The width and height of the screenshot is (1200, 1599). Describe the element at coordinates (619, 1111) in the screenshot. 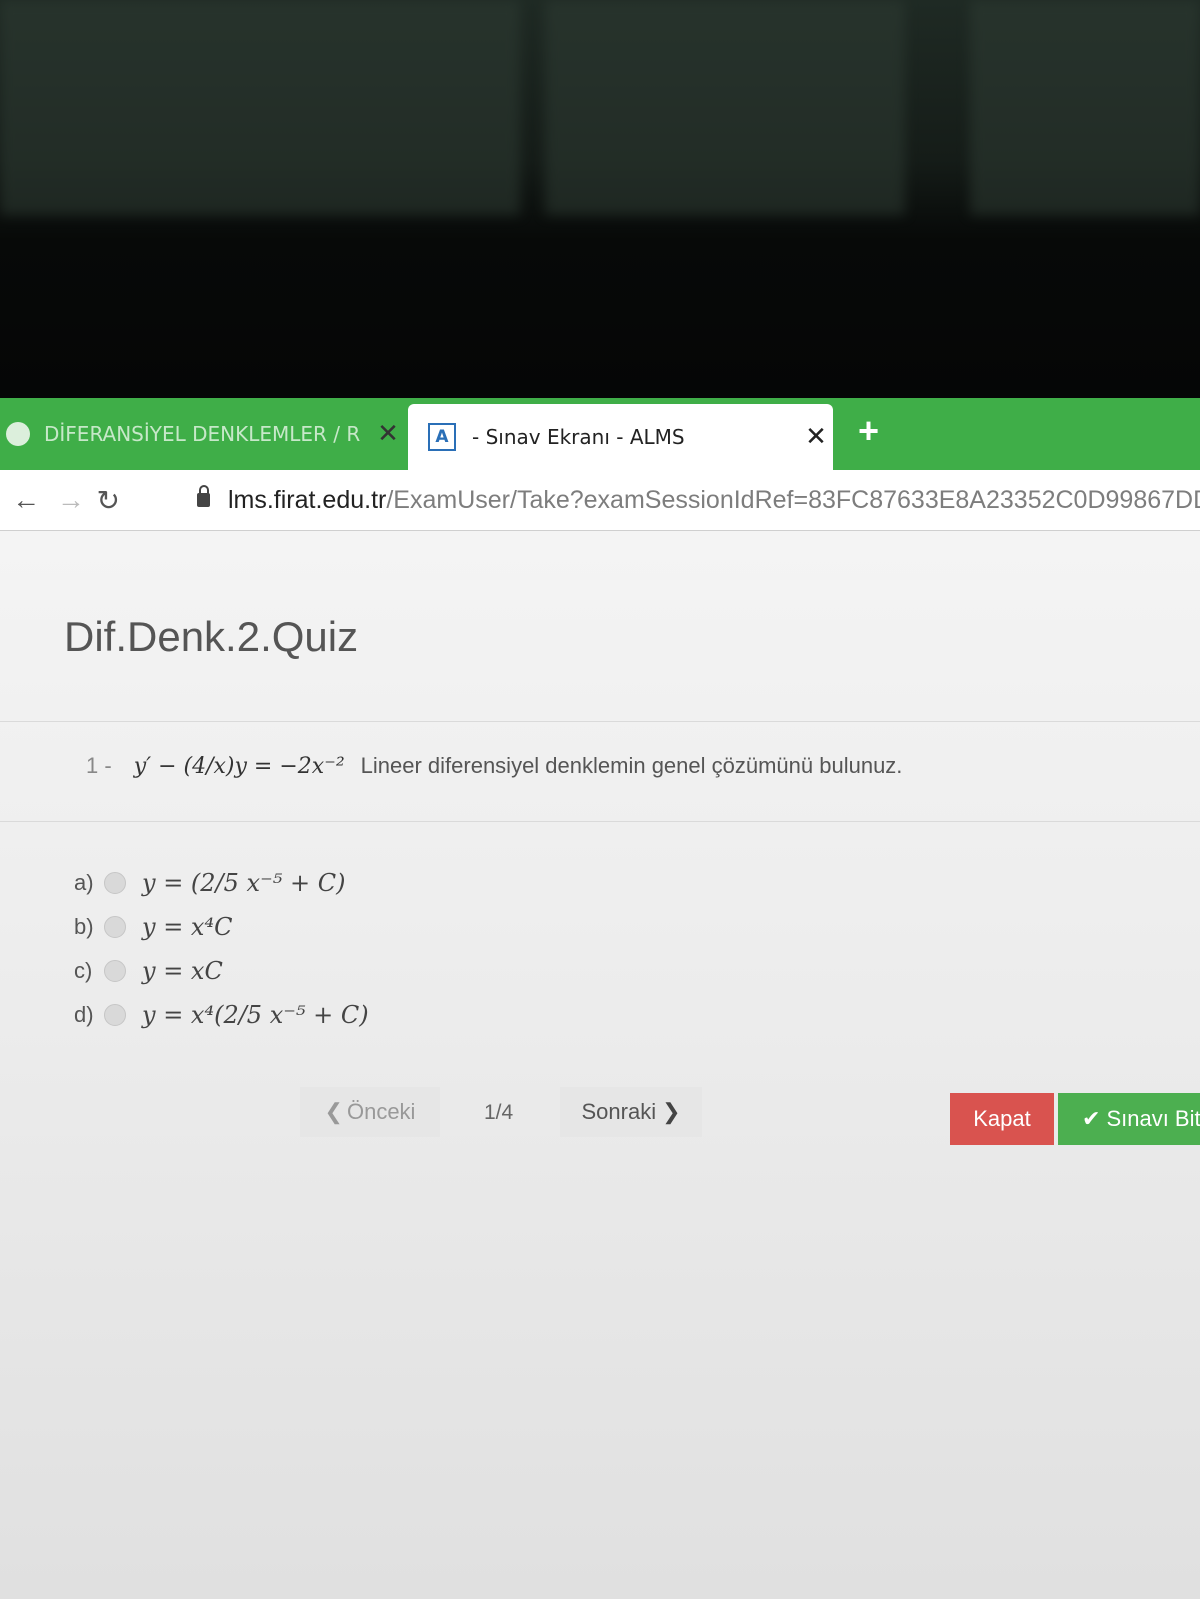

I see `next-label: Sonraki` at that location.